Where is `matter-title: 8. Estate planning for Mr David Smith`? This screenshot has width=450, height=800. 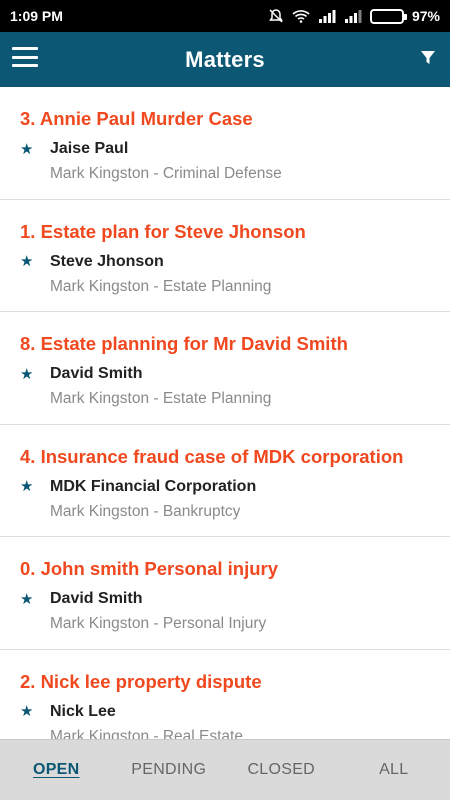 matter-title: 8. Estate planning for Mr David Smith is located at coordinates (184, 344).